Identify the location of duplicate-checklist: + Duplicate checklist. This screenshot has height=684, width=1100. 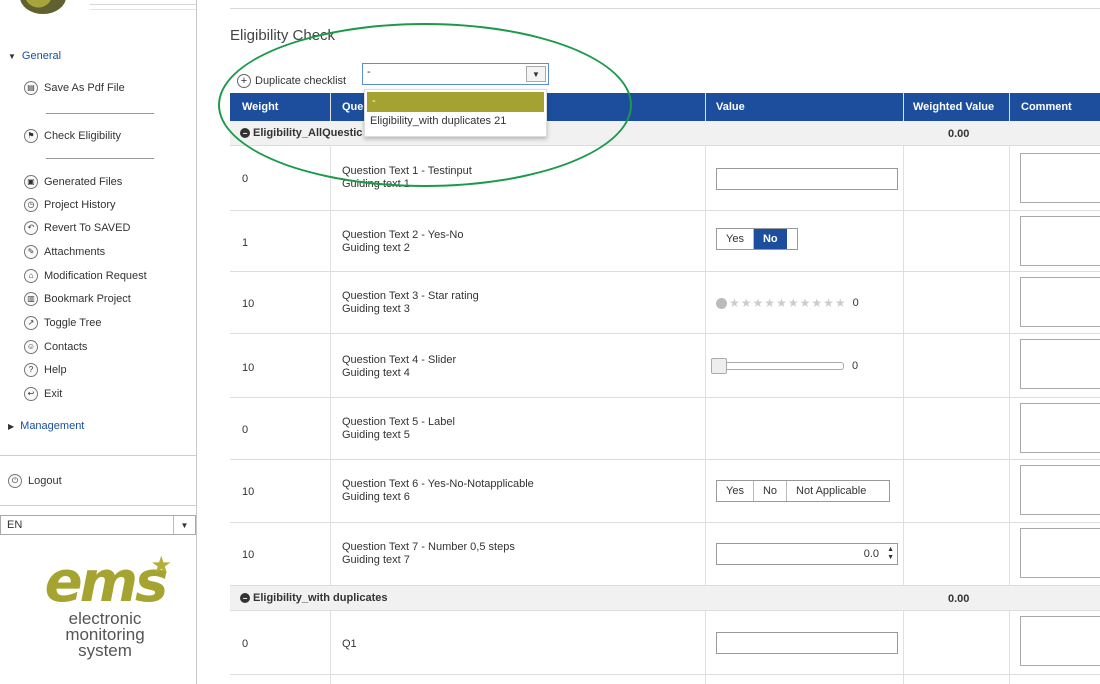
(291, 81).